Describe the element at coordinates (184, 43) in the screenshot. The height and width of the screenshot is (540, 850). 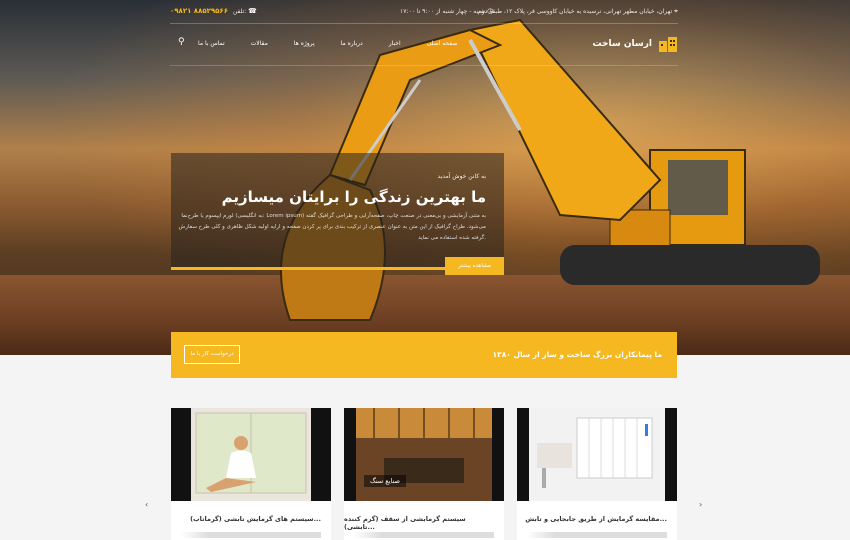
I see `search-icon: ⚲` at that location.